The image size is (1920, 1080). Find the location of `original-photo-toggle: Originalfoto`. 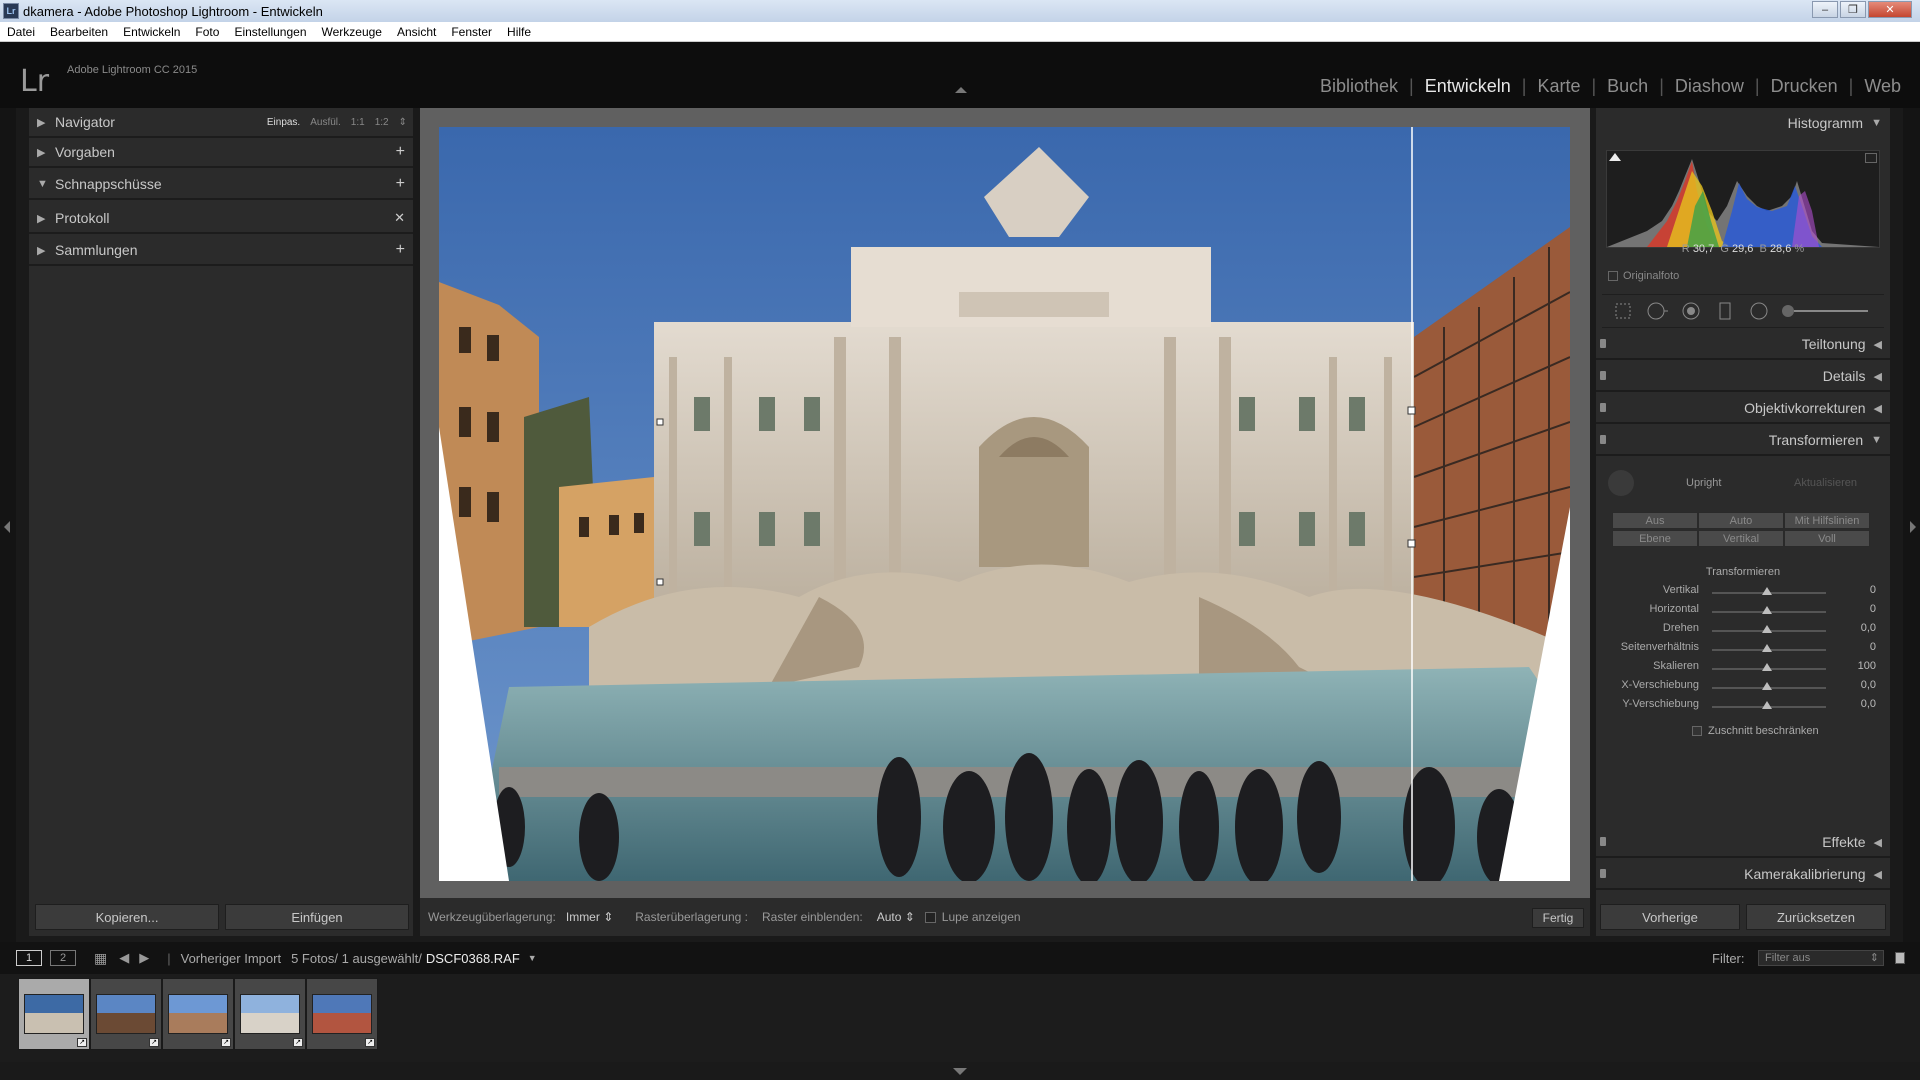

original-photo-toggle: Originalfoto is located at coordinates (1643, 276).